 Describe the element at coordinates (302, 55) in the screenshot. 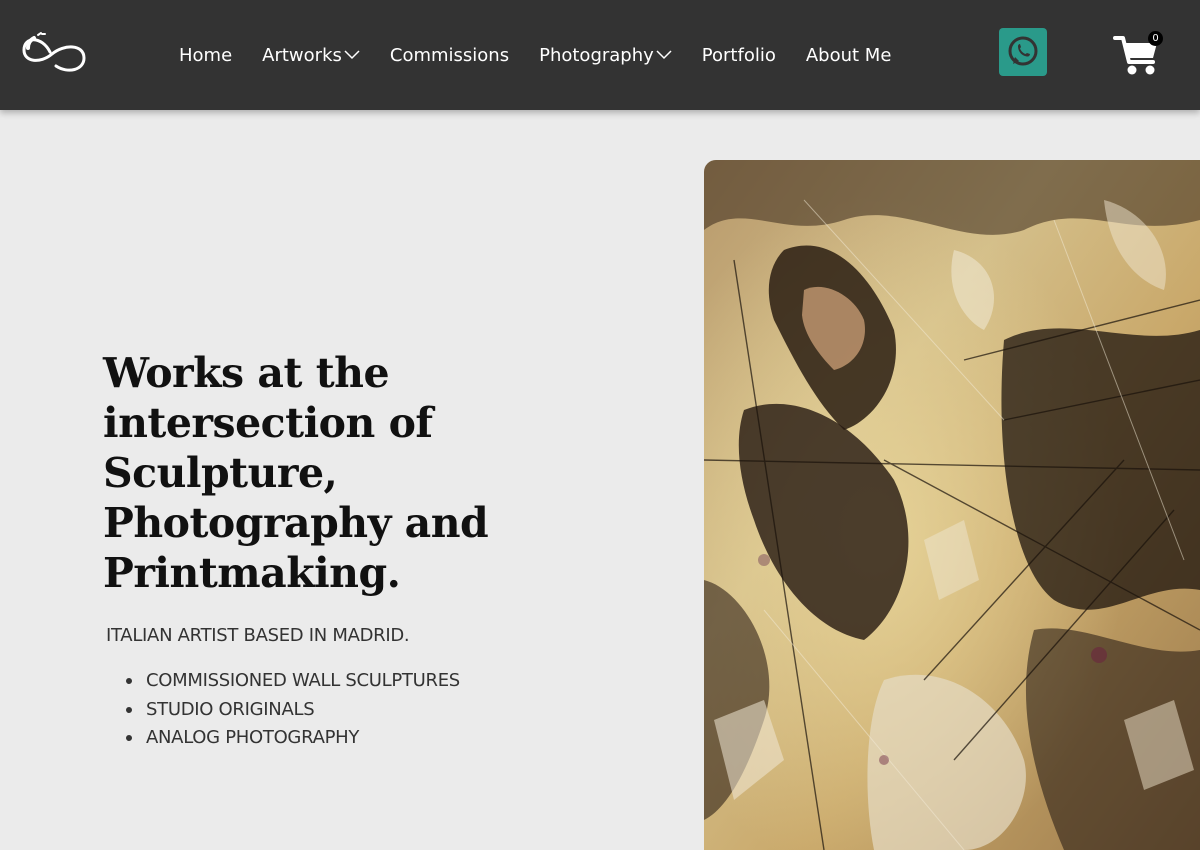

I see `nav-artworks-label: Artworks` at that location.